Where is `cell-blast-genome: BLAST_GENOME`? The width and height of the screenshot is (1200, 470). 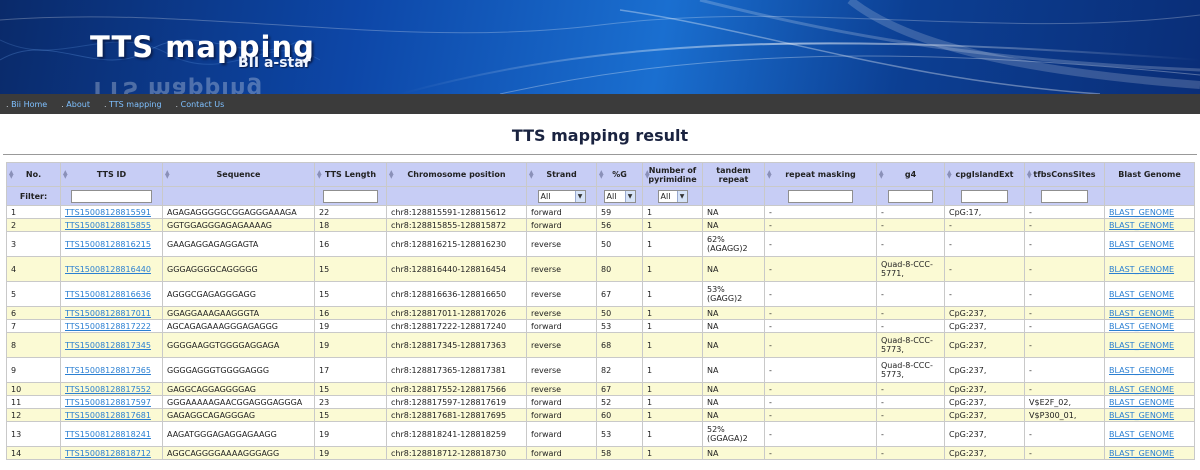
cell-blast-genome: BLAST_GENOME is located at coordinates (1149, 434).